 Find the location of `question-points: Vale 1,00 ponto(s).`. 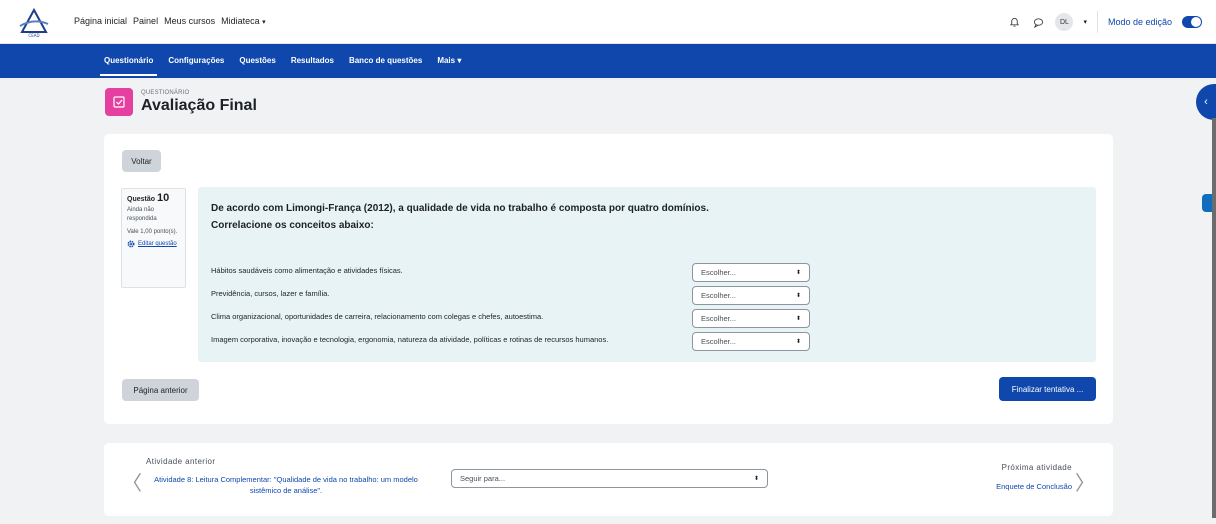

question-points: Vale 1,00 ponto(s). is located at coordinates (152, 232).